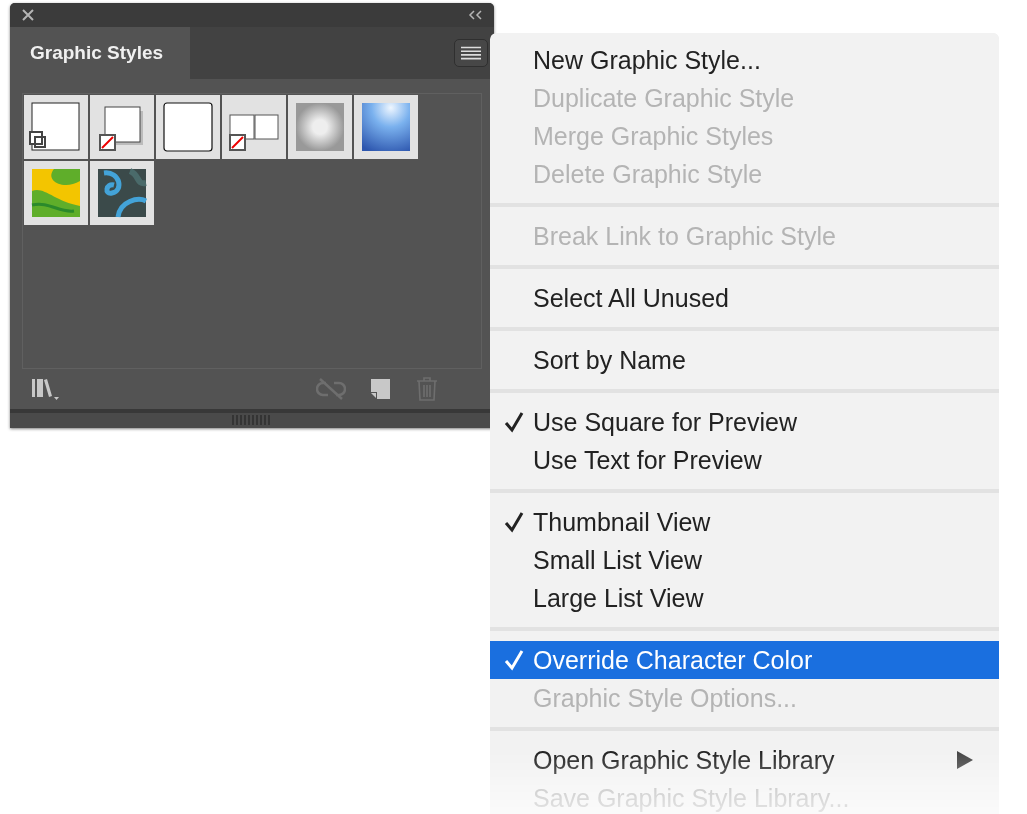 This screenshot has height=814, width=1027. What do you see at coordinates (381, 388) in the screenshot?
I see `new-page-icon` at bounding box center [381, 388].